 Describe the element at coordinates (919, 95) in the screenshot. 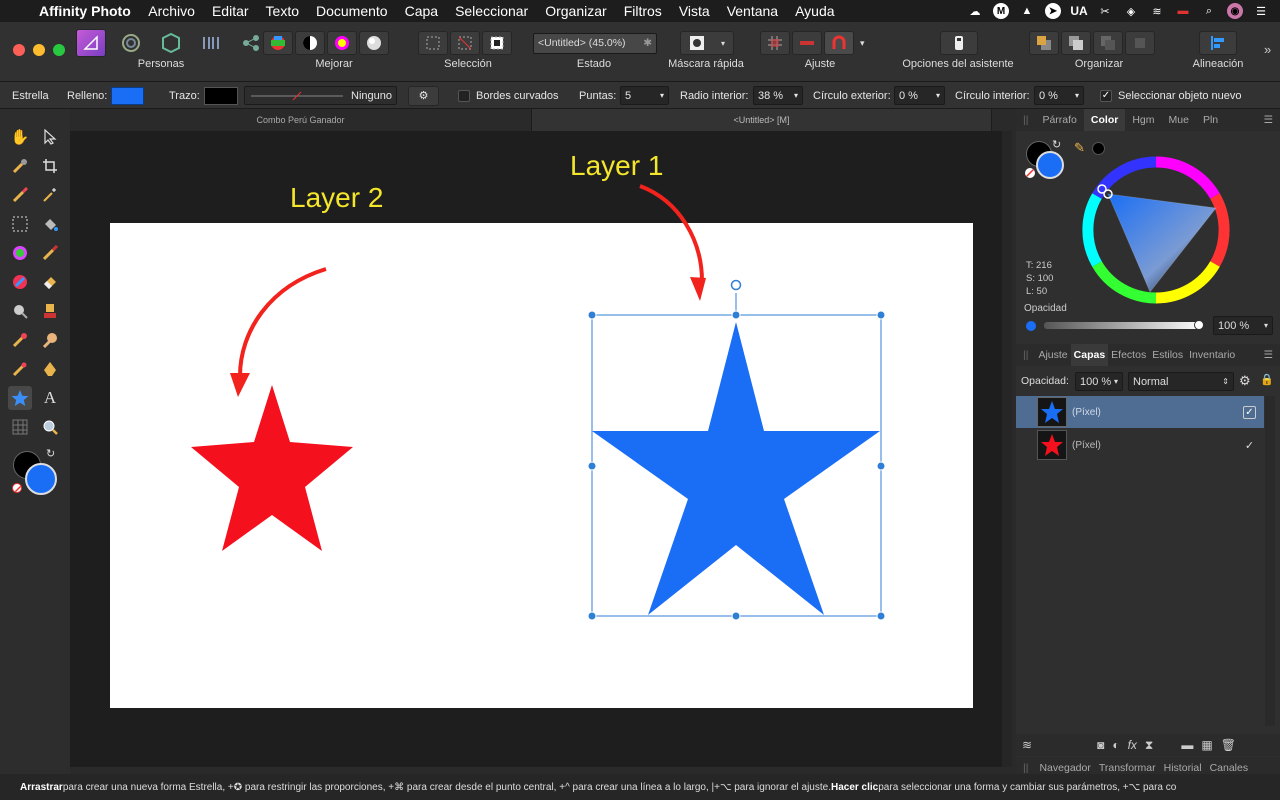

I see `outer-circle-input: 0 % ▾` at that location.